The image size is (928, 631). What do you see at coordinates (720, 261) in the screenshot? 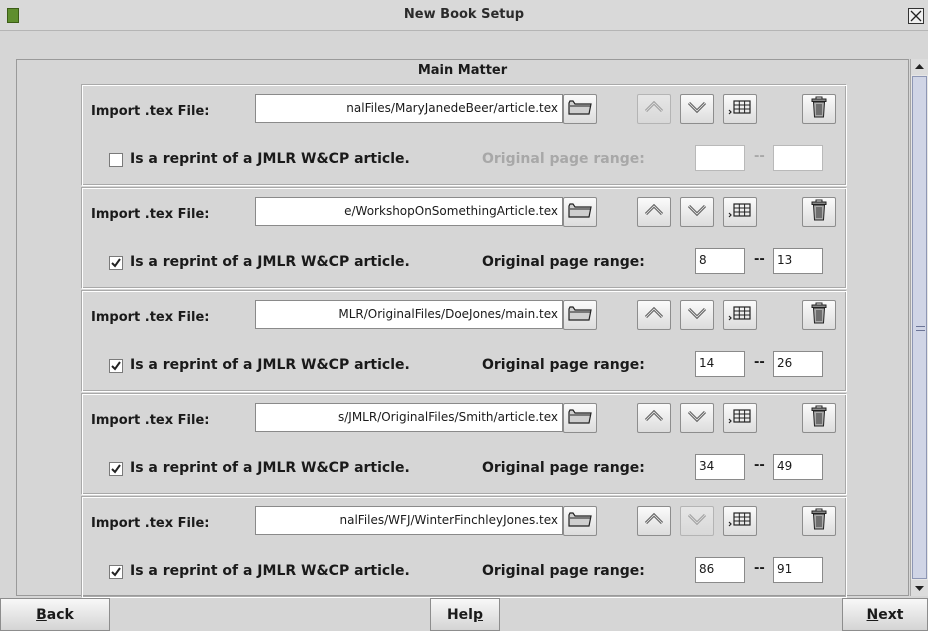
I see `page-range-start-input: 8` at bounding box center [720, 261].